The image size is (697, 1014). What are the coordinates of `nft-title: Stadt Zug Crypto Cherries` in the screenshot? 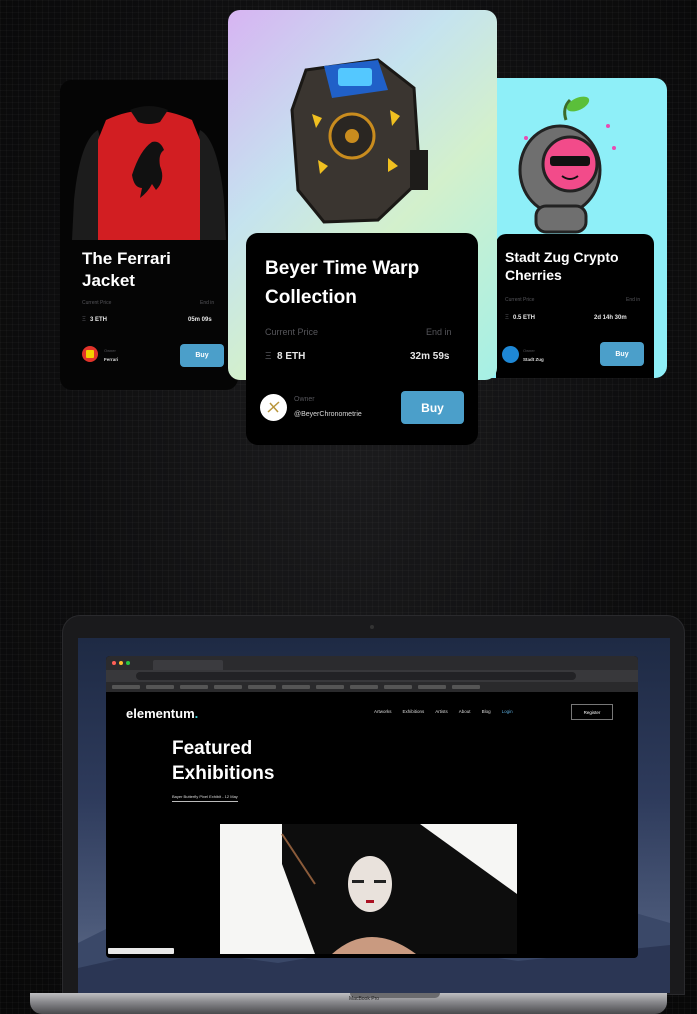 It's located at (562, 266).